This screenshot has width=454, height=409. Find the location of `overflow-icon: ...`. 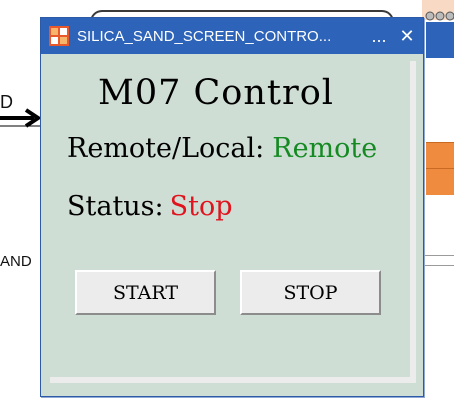

overflow-icon: ... is located at coordinates (379, 36).